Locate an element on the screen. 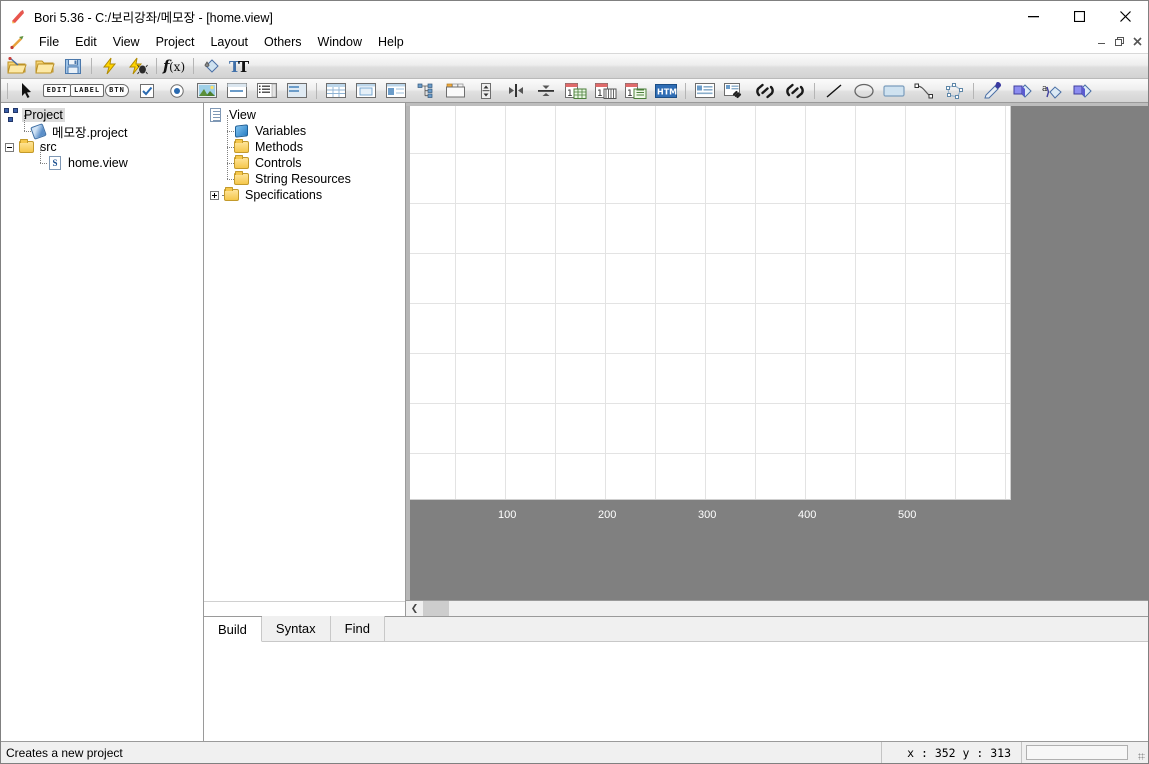 The height and width of the screenshot is (764, 1149). tree-node-home-view: S home.view is located at coordinates (103, 159).